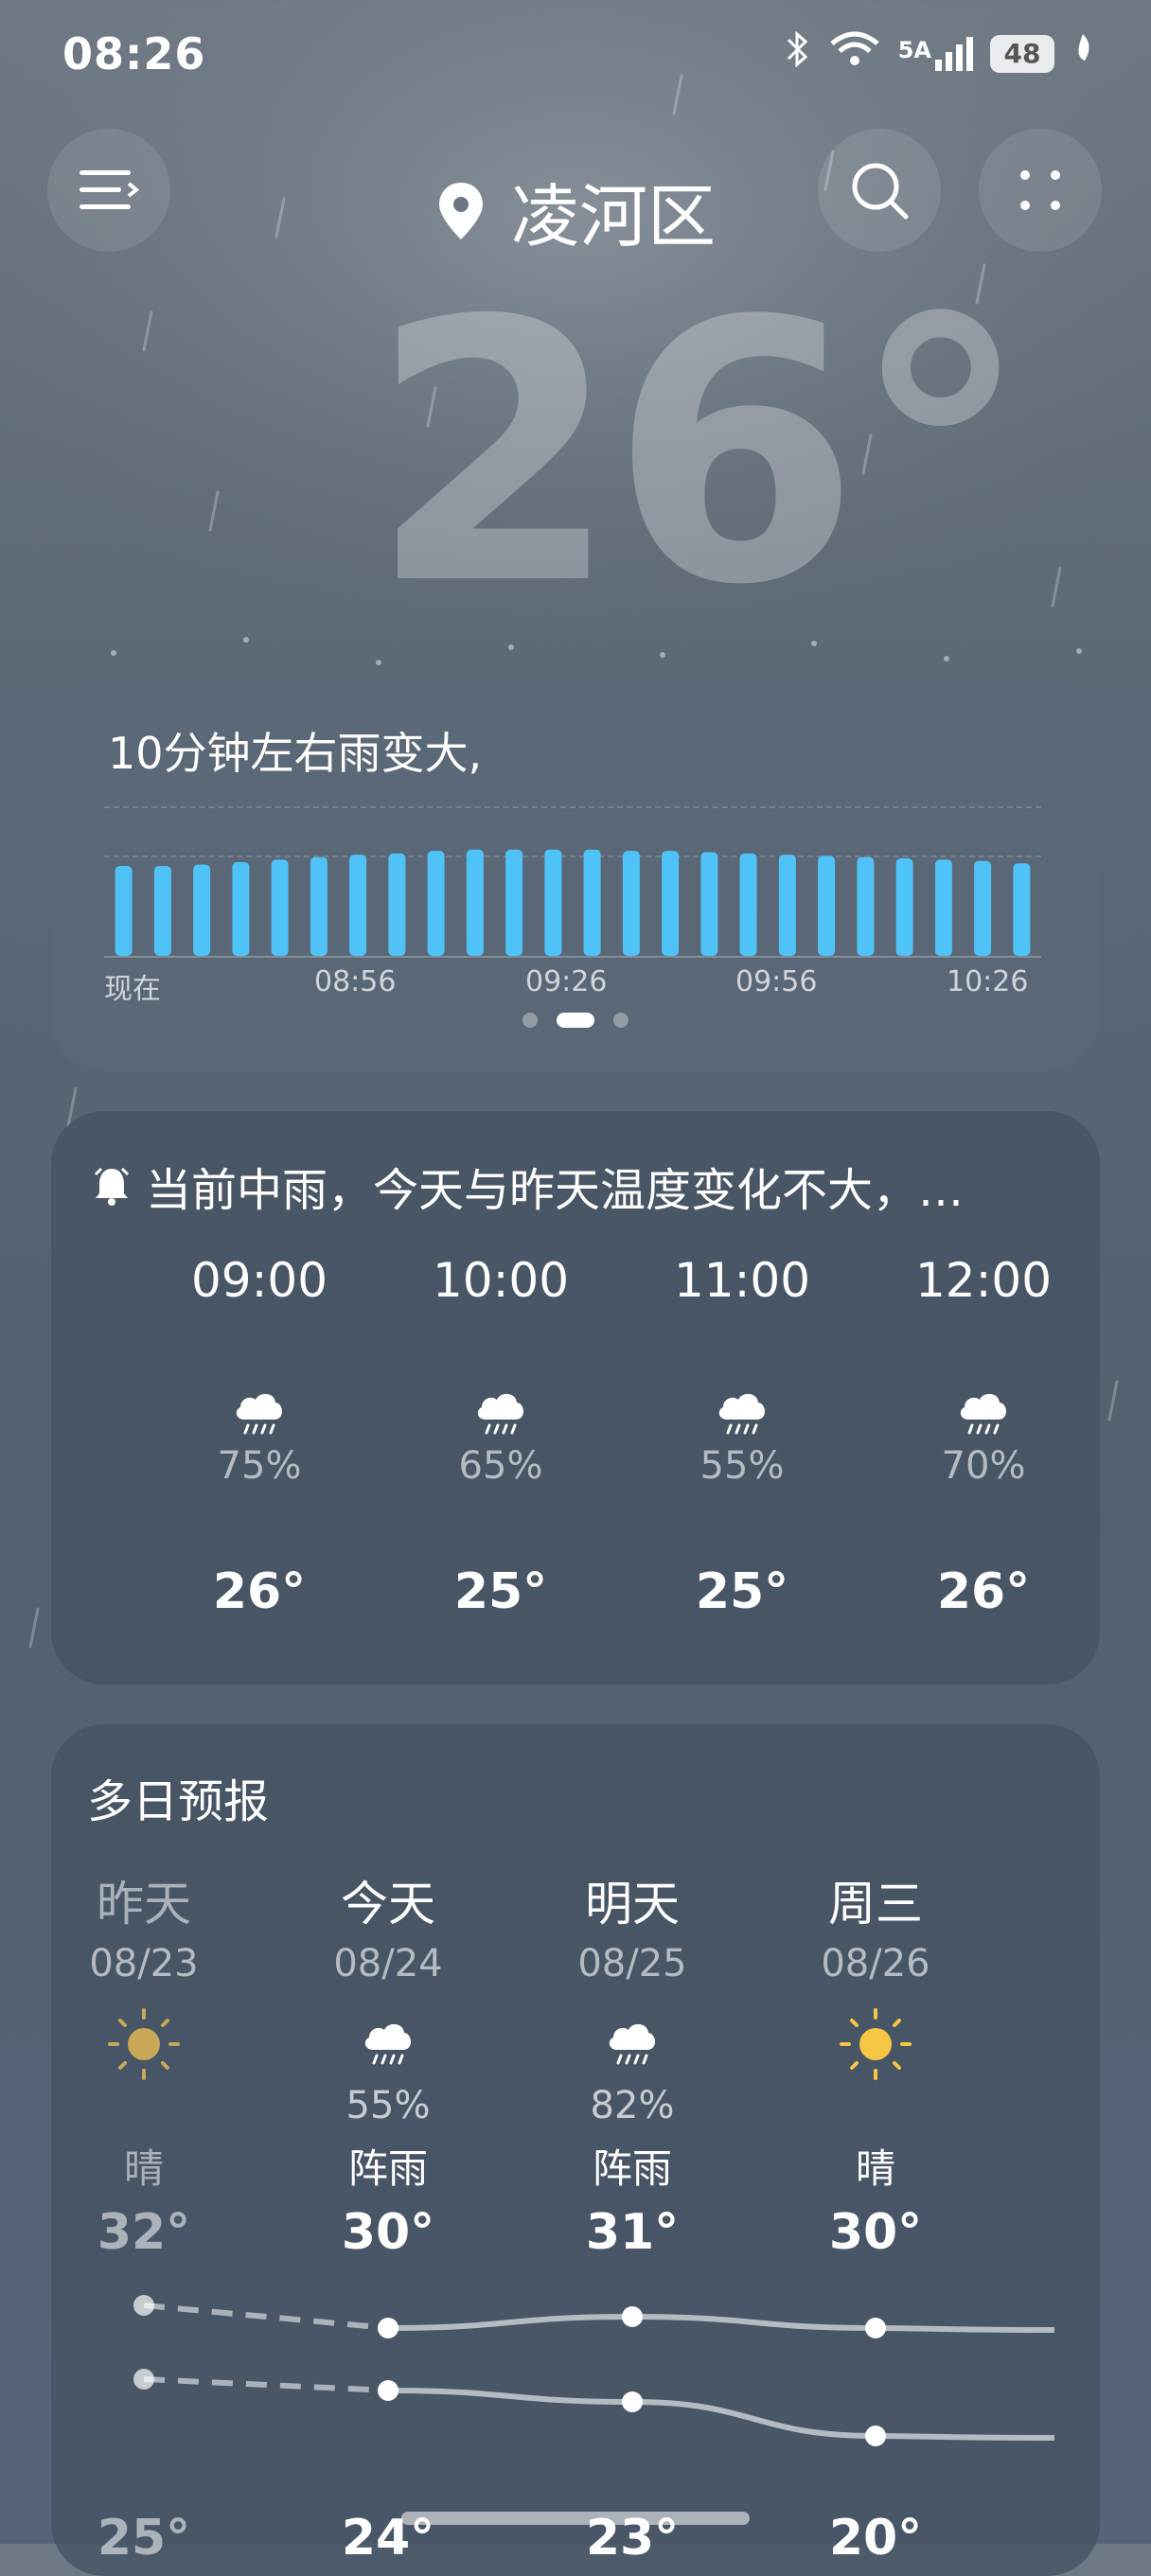  What do you see at coordinates (1022, 53) in the screenshot?
I see `battery-icon: 48` at bounding box center [1022, 53].